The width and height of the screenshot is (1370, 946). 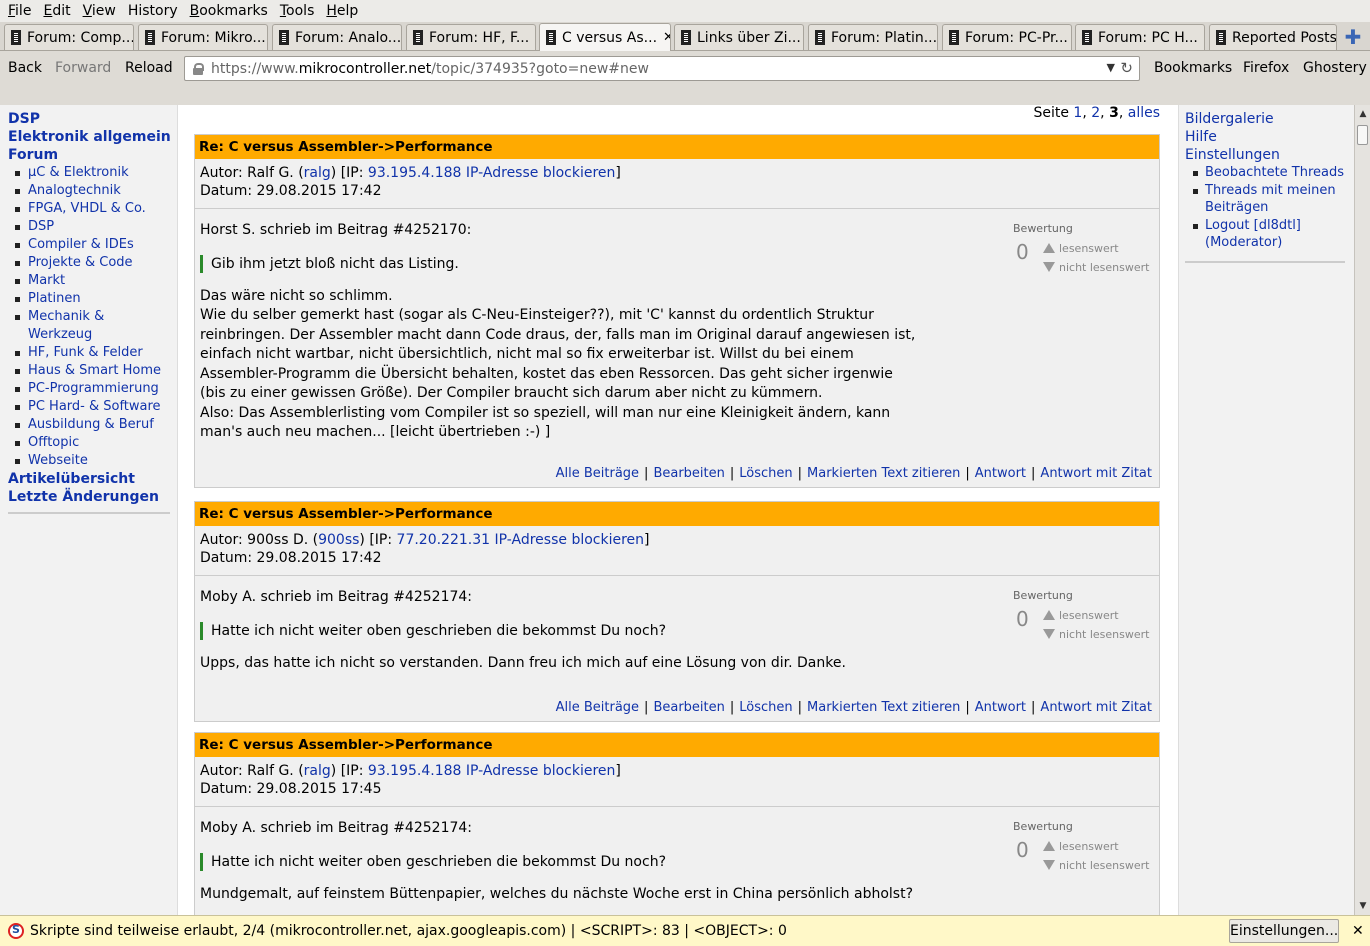 What do you see at coordinates (95, 245) in the screenshot?
I see `nav-item-compiler: Compiler & IDEs` at bounding box center [95, 245].